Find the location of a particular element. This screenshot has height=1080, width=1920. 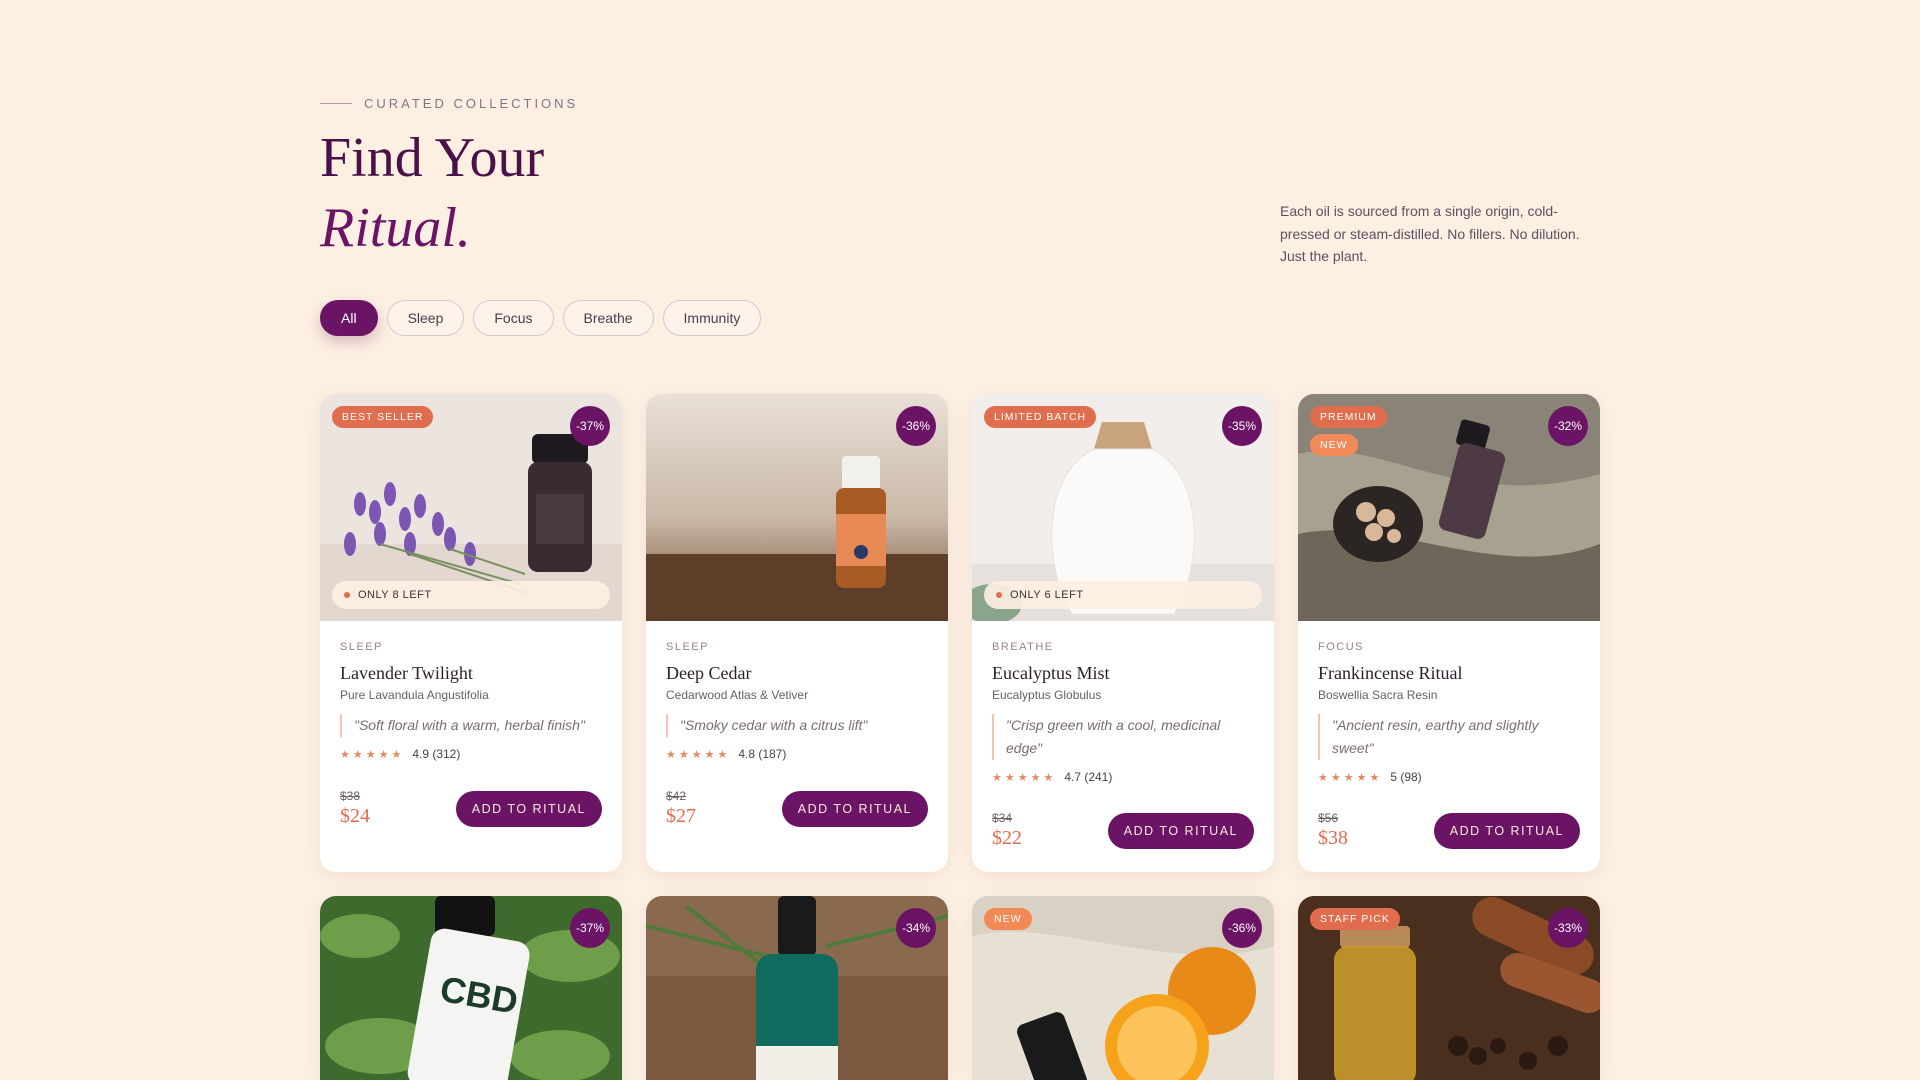

discount-badge: -33% is located at coordinates (1568, 928).